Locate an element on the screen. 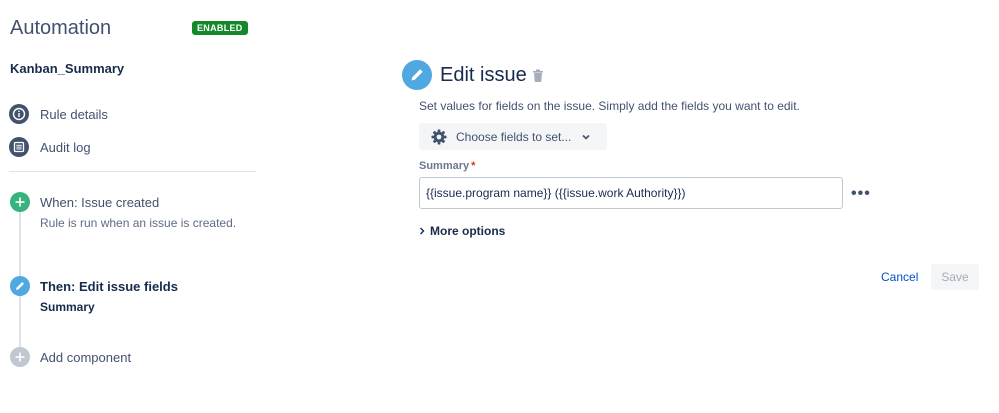 The image size is (999, 413). nav-label: Audit log is located at coordinates (65, 147).